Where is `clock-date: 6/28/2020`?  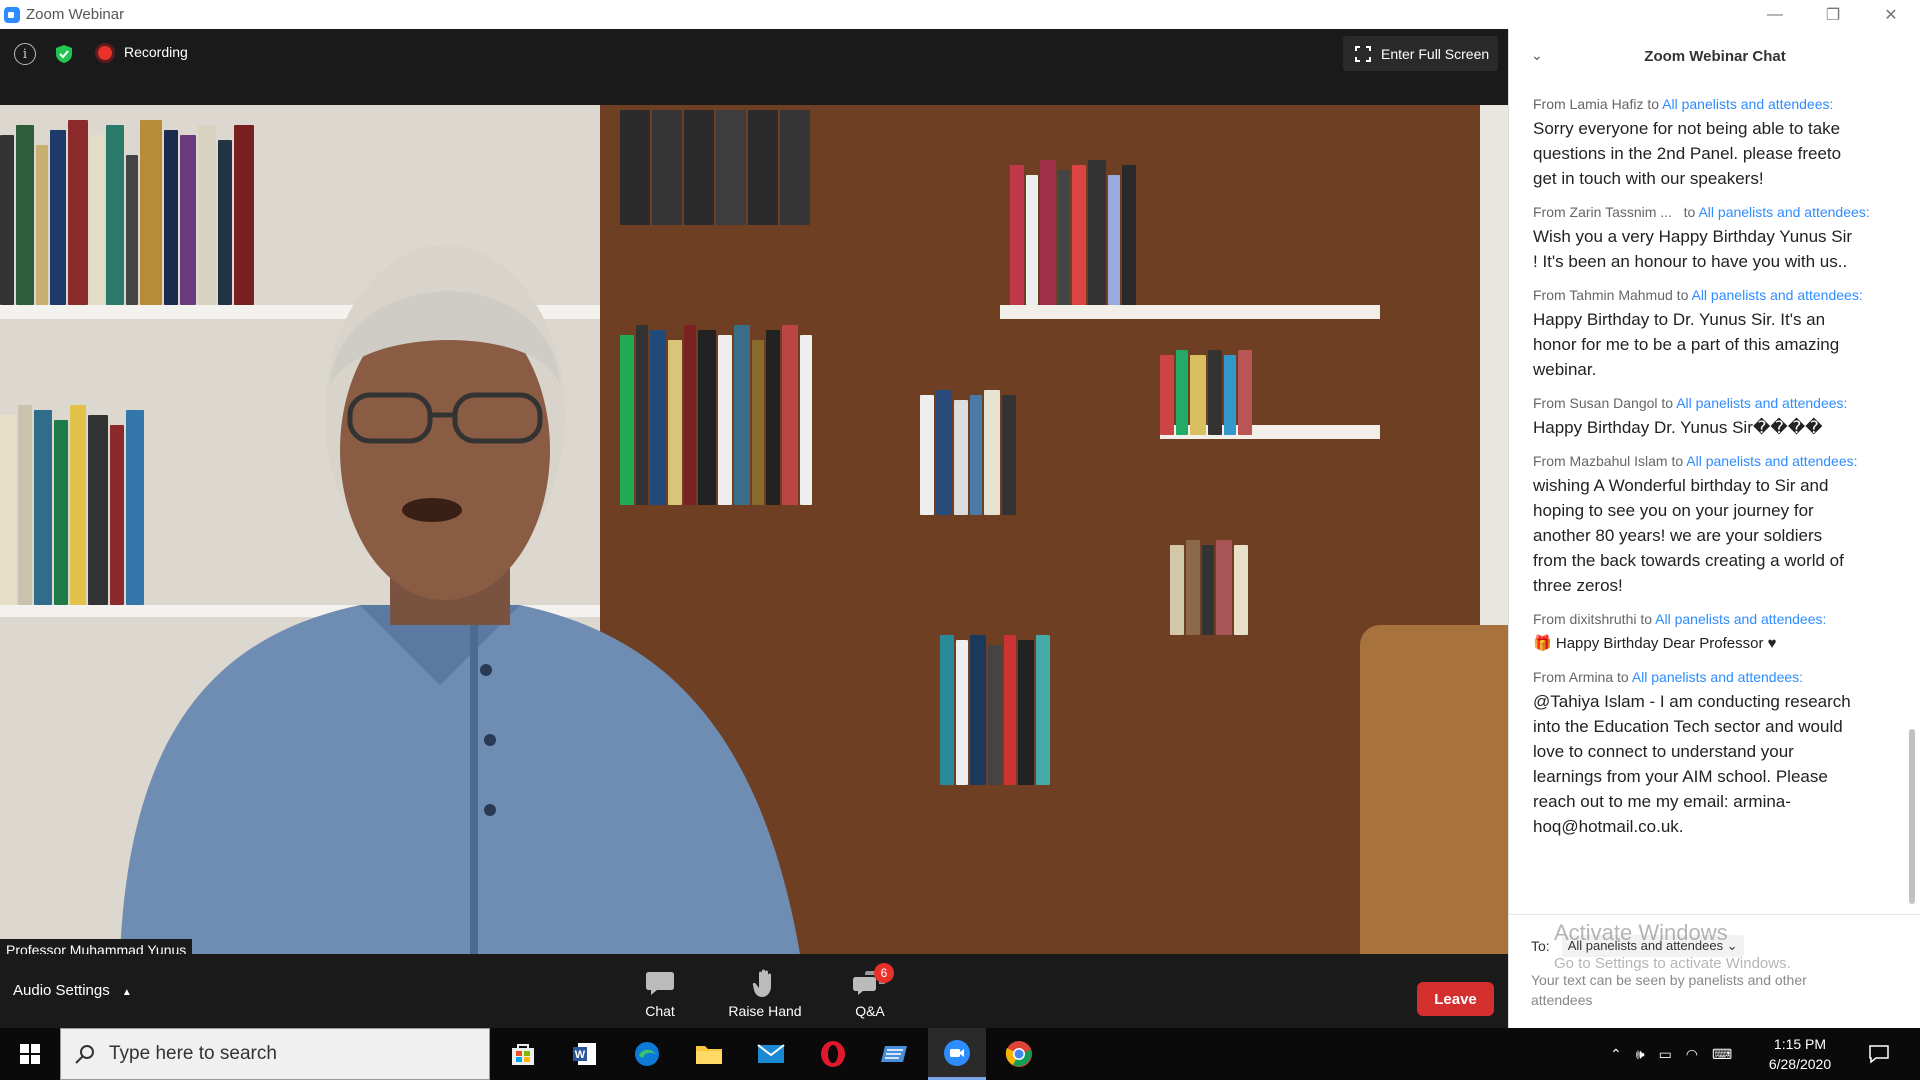 clock-date: 6/28/2020 is located at coordinates (1800, 1064).